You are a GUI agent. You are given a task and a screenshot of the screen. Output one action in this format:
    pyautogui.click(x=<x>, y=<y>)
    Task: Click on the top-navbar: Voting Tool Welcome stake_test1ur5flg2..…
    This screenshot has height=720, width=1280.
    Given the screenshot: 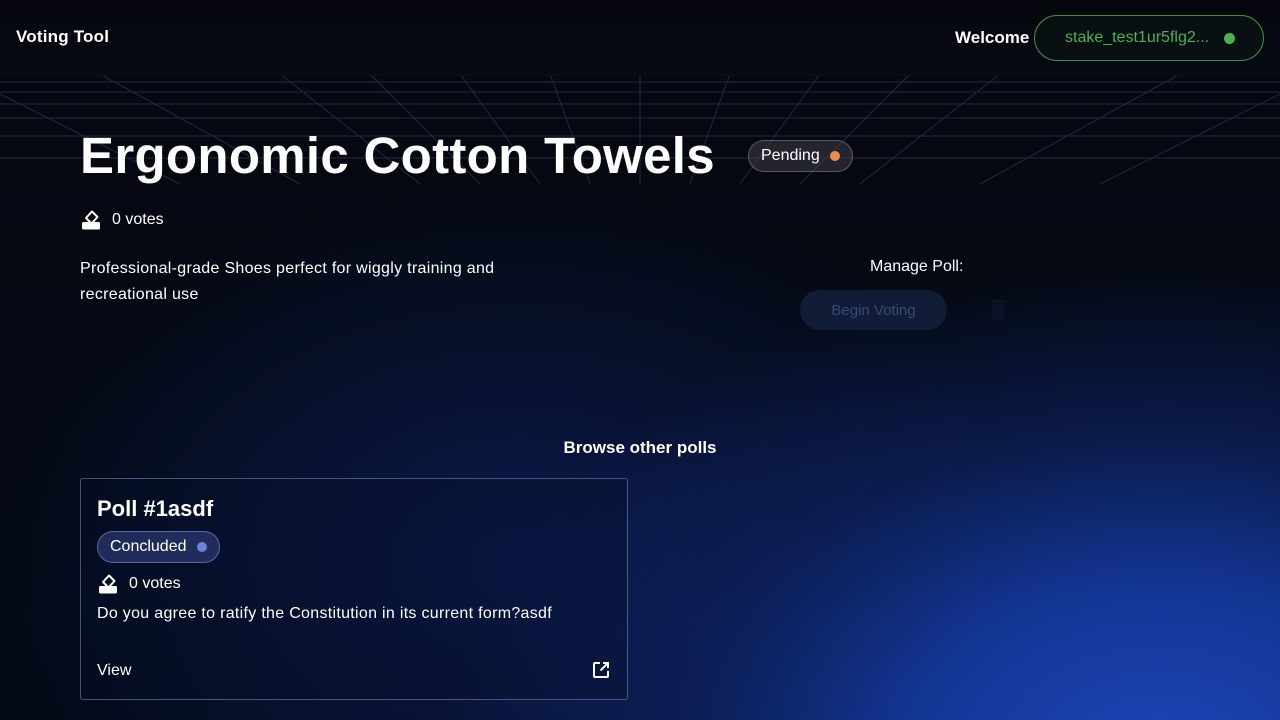 What is the action you would take?
    pyautogui.click(x=640, y=38)
    